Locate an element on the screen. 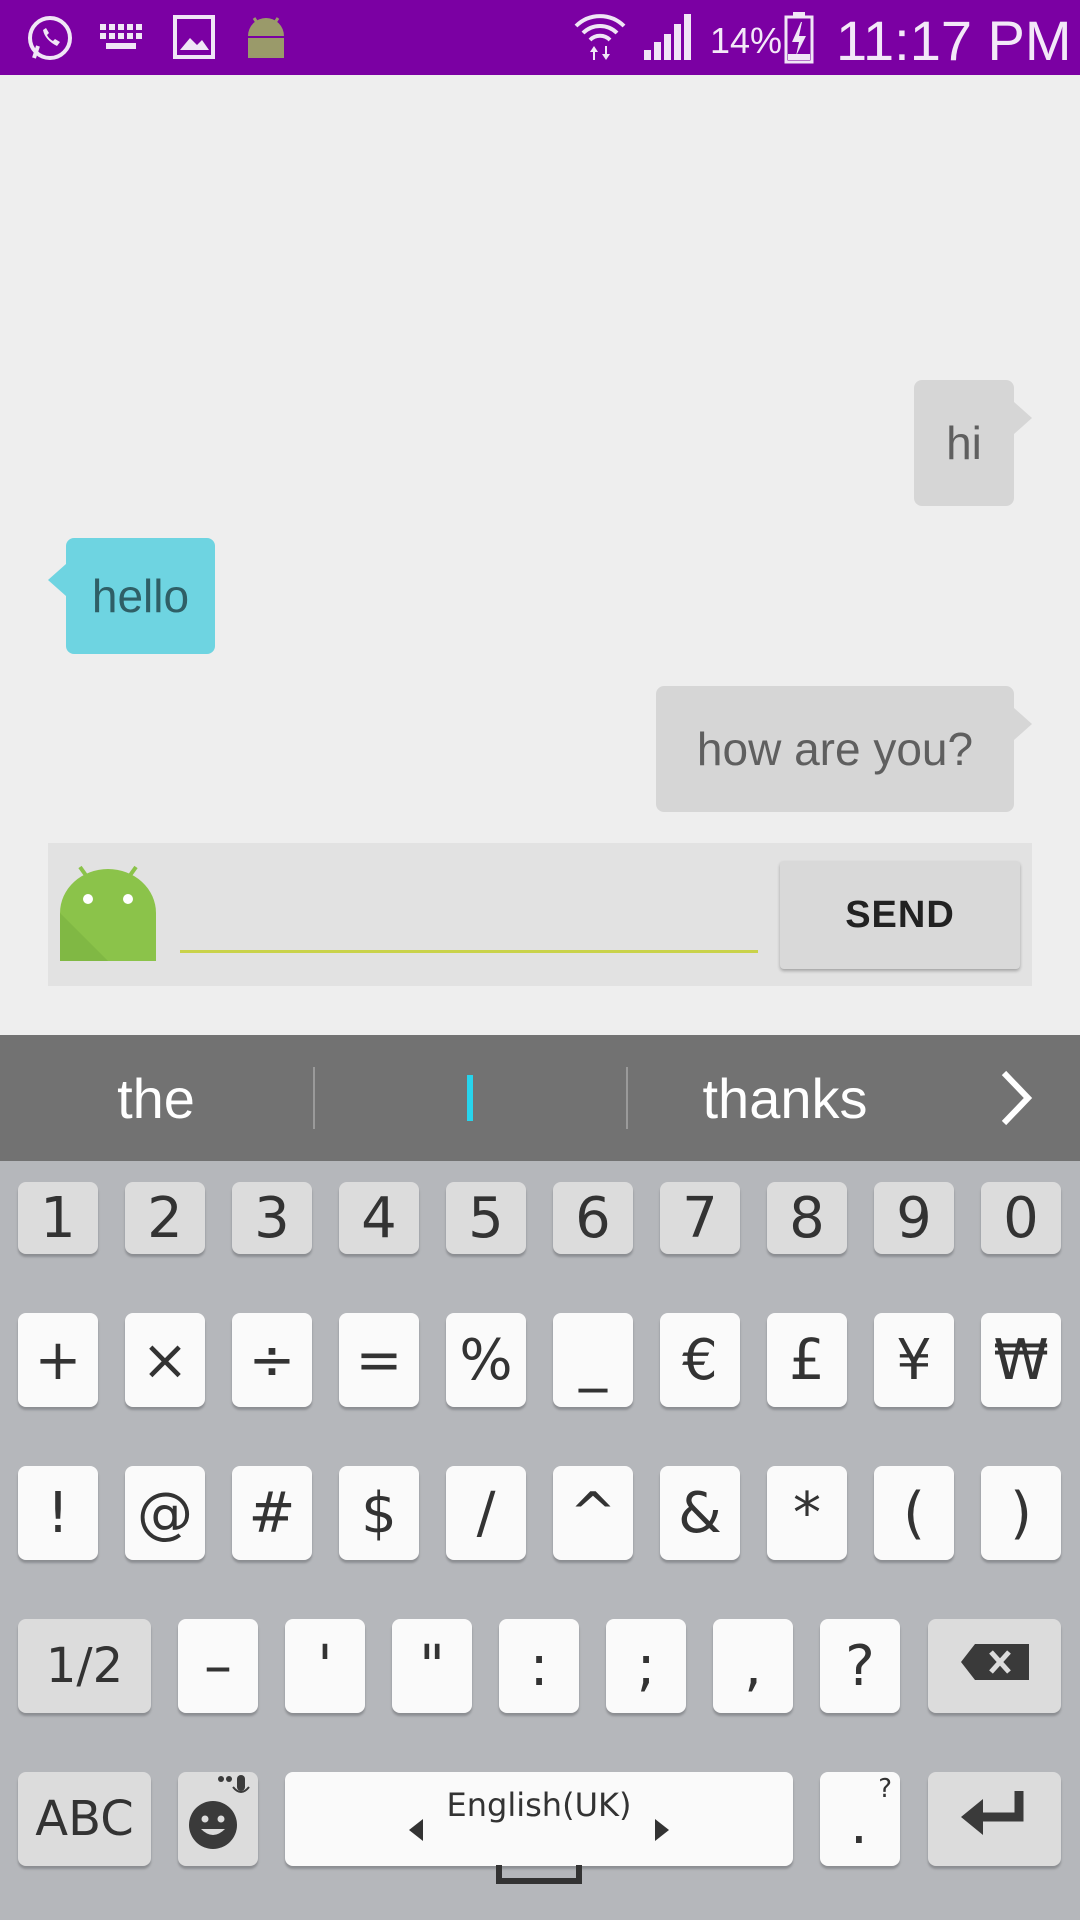 The width and height of the screenshot is (1080, 1920). key-colon: : is located at coordinates (539, 1666).